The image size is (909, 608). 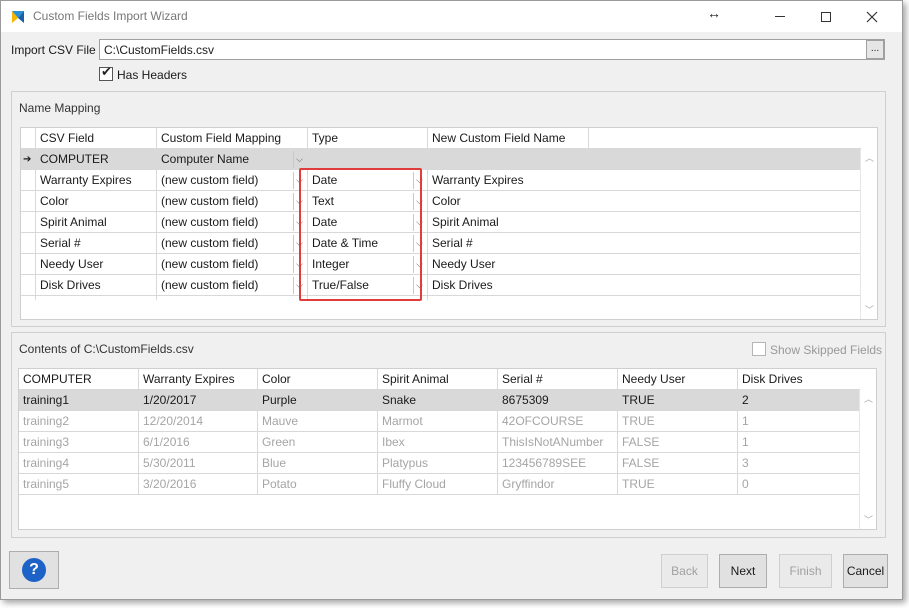 What do you see at coordinates (414, 484) in the screenshot?
I see `table-cell: Fluffy Cloud` at bounding box center [414, 484].